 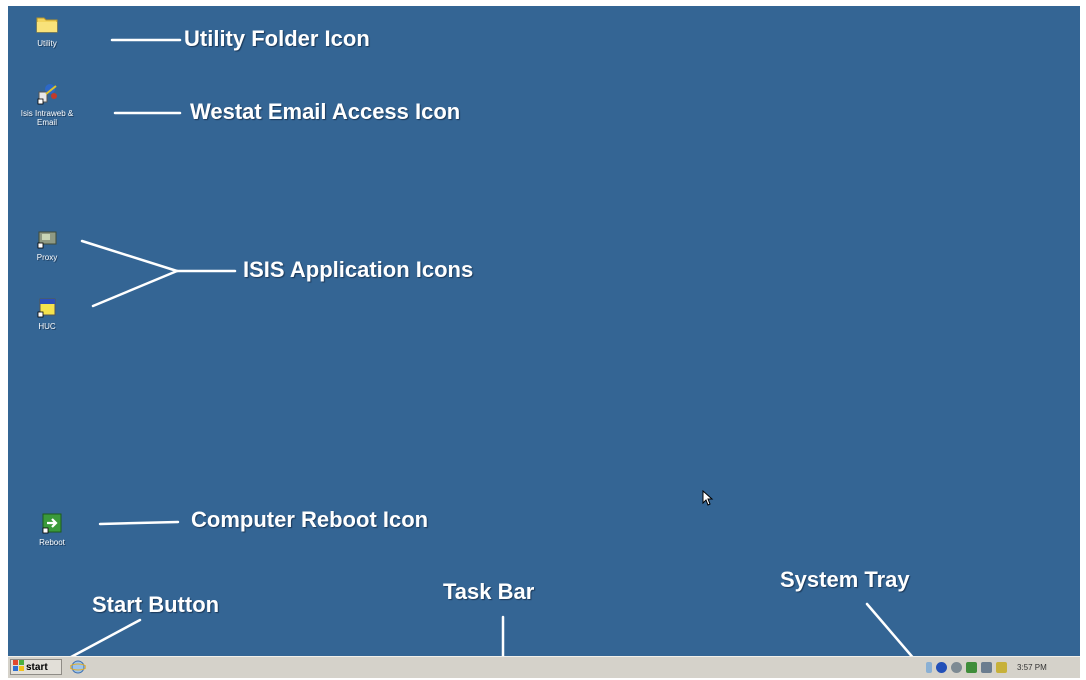 I want to click on system-tray: 3:57 PM, so click(x=1001, y=667).